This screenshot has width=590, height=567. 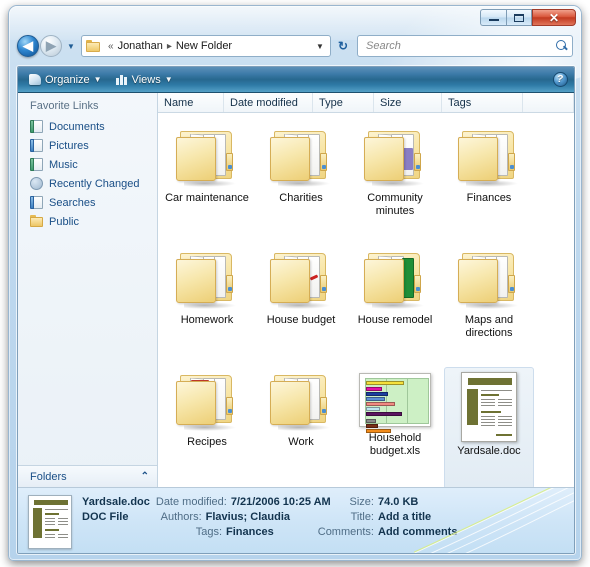 I want to click on list-item: Homework, so click(x=207, y=306).